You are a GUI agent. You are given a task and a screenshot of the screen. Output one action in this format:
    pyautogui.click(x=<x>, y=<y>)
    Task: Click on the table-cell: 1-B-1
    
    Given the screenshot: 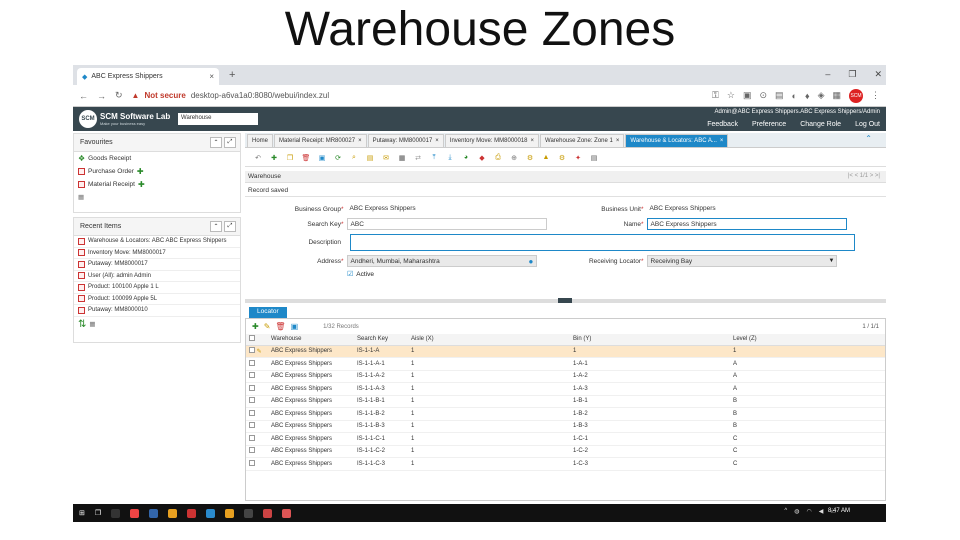 What is the action you would take?
    pyautogui.click(x=650, y=401)
    